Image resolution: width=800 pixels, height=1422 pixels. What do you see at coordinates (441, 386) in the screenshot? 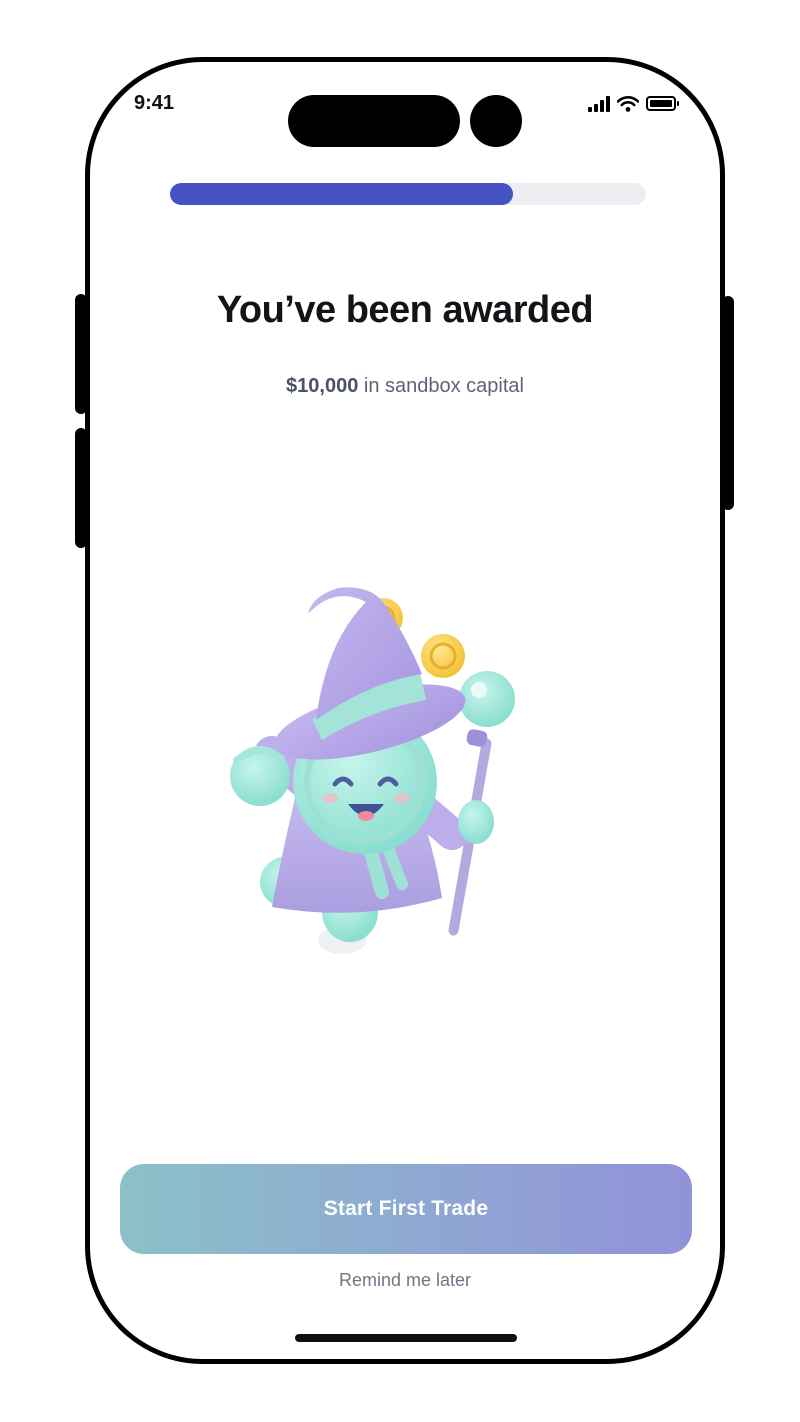
I see `reward-description: in sandbox capital` at bounding box center [441, 386].